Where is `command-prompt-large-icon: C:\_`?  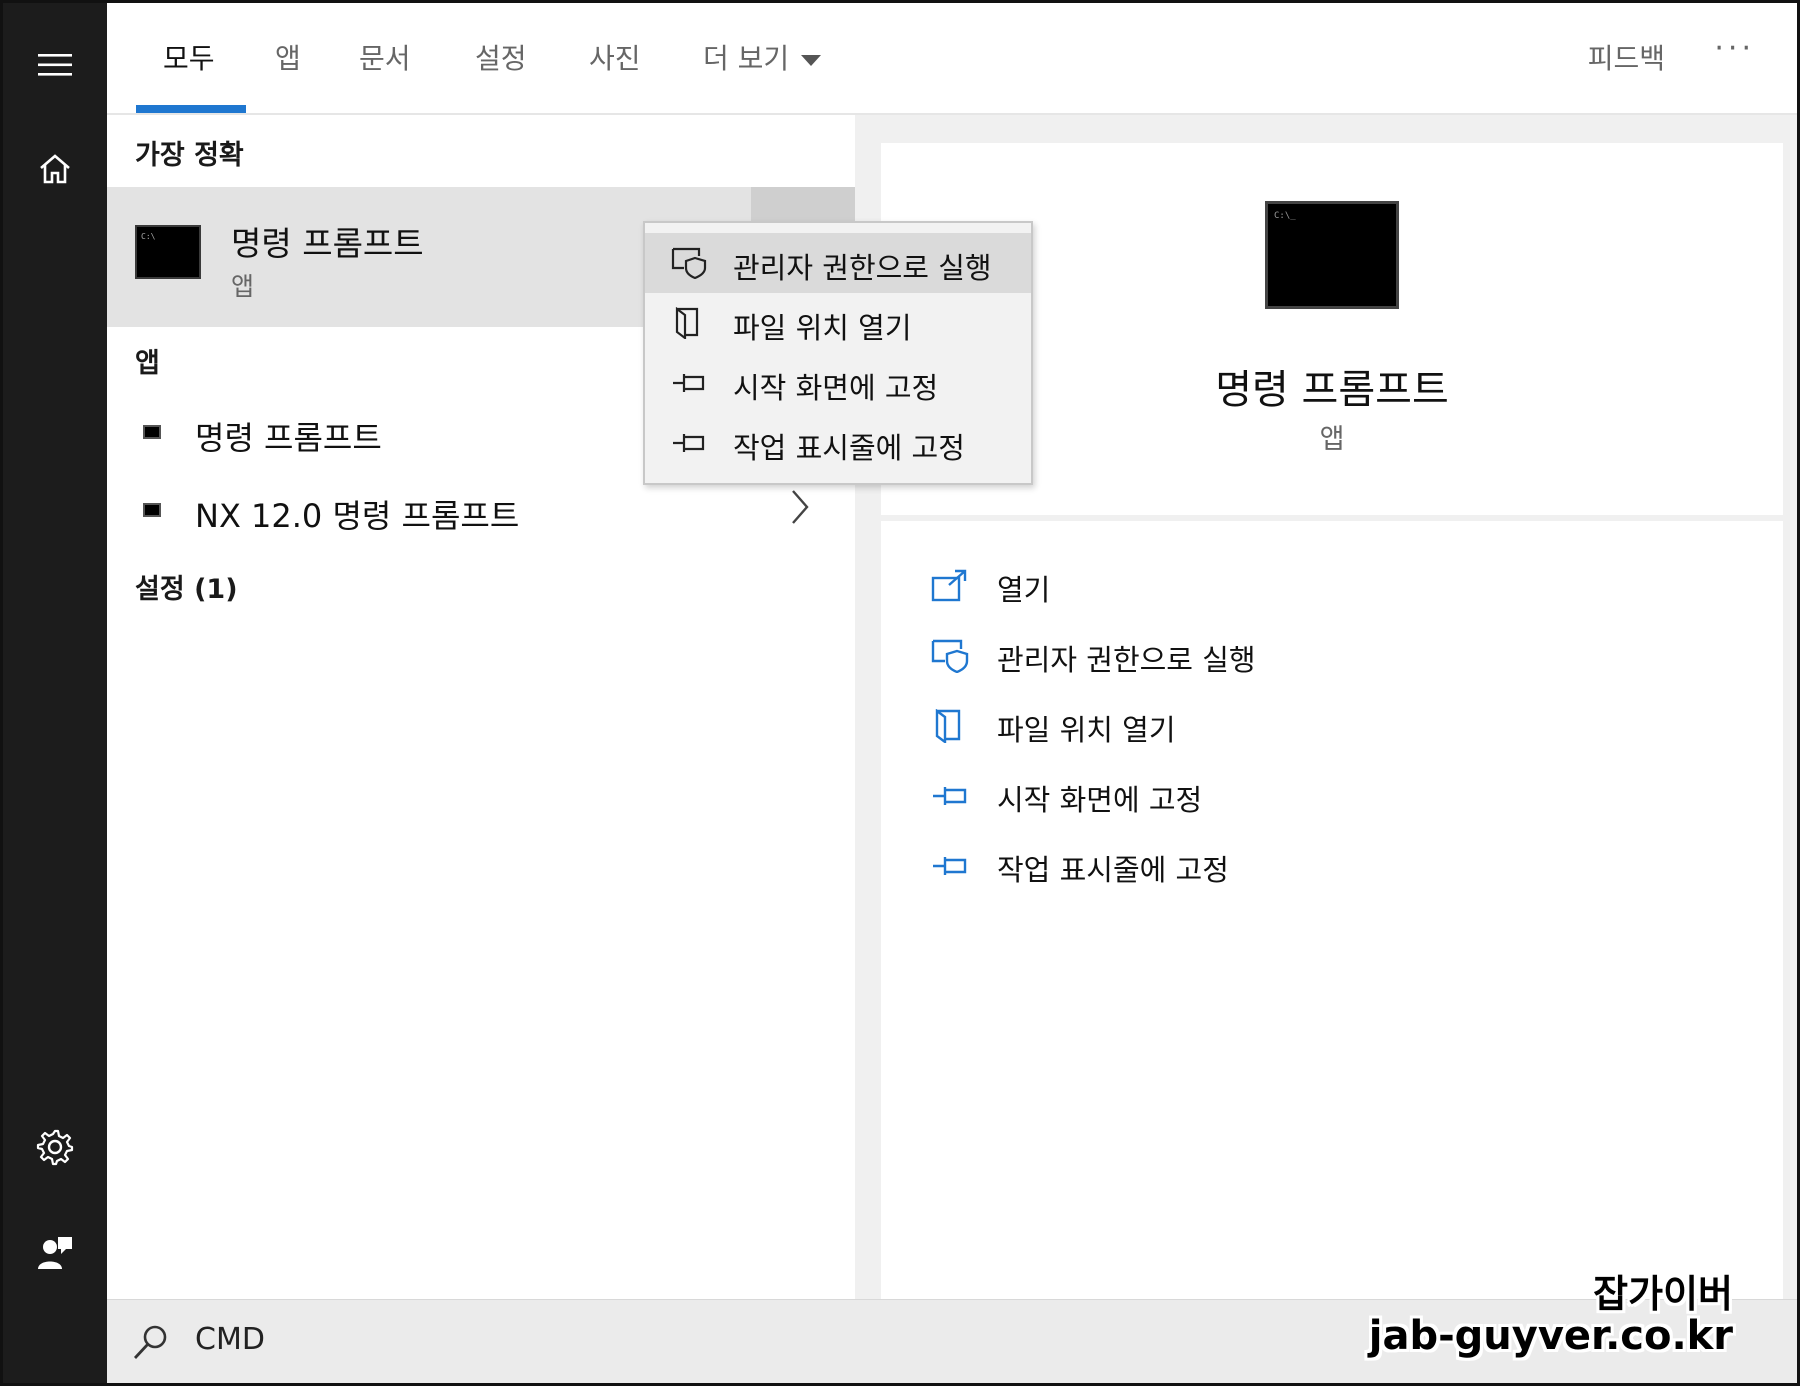
command-prompt-large-icon: C:\_ is located at coordinates (1332, 255).